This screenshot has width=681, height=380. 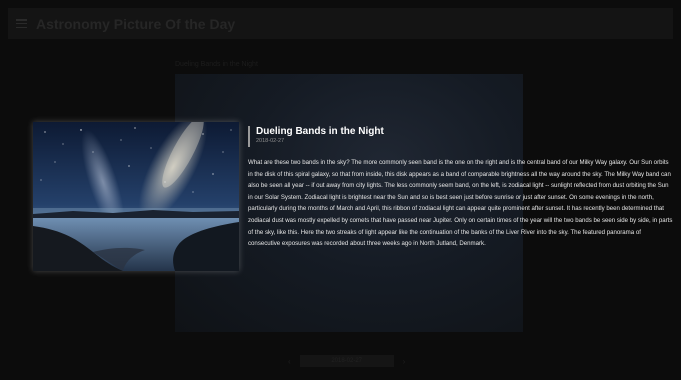 I want to click on date-picker-button: 2018-02-27, so click(x=346, y=361).